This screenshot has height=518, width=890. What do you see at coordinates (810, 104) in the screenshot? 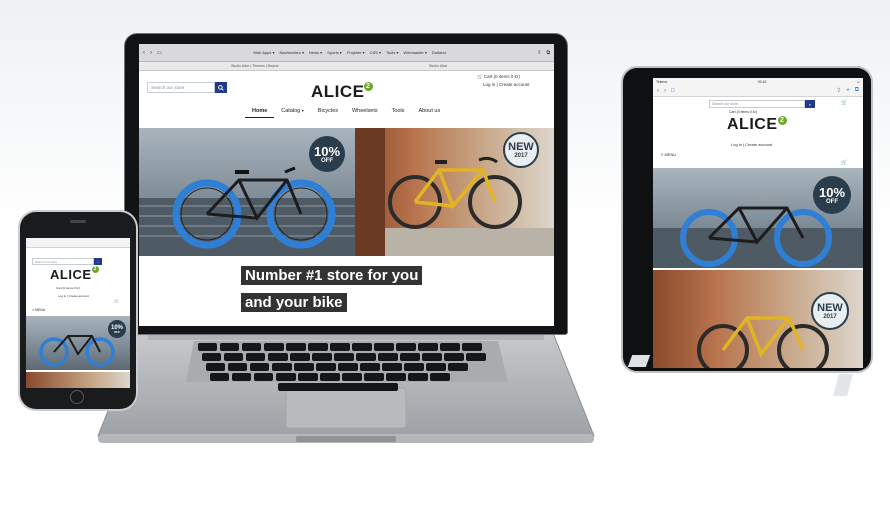
I see `tablet-search-button: ⌕` at bounding box center [810, 104].